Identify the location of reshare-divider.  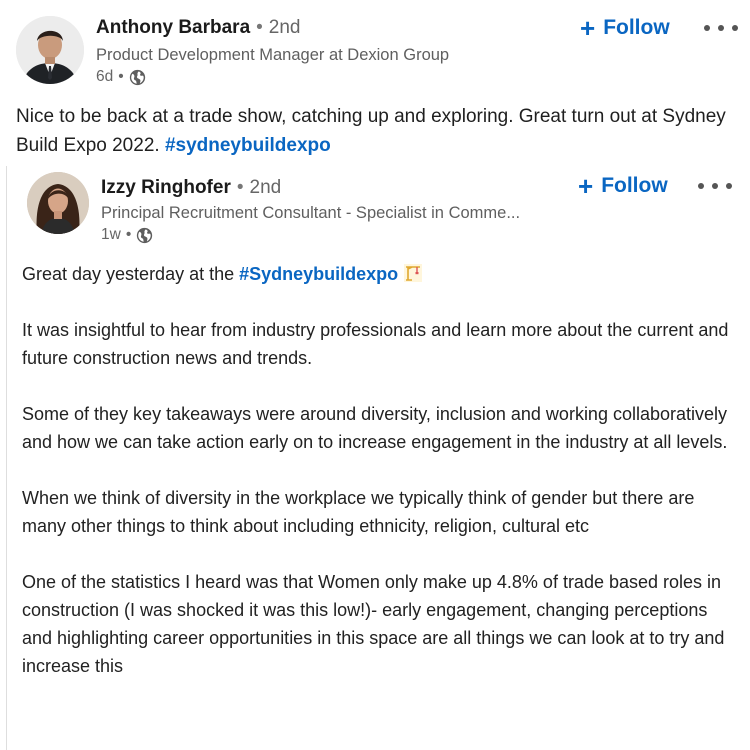
(6, 458).